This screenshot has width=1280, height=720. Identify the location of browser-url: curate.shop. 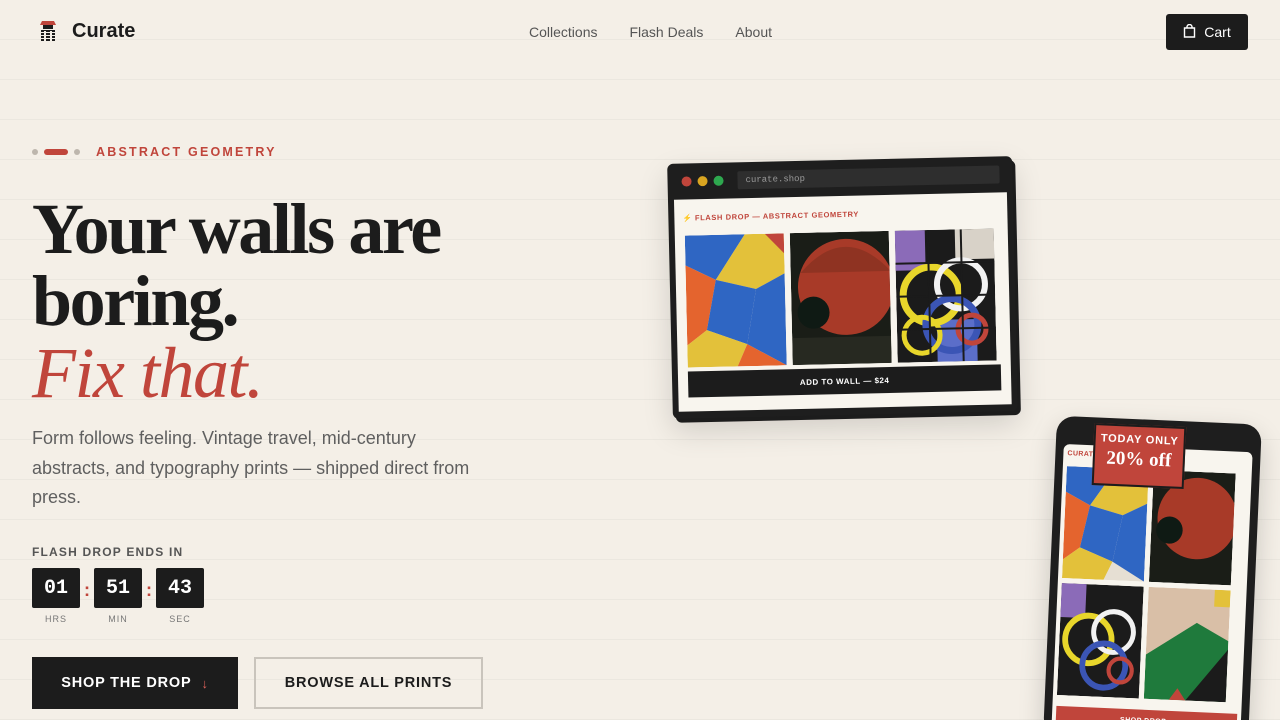
(868, 177).